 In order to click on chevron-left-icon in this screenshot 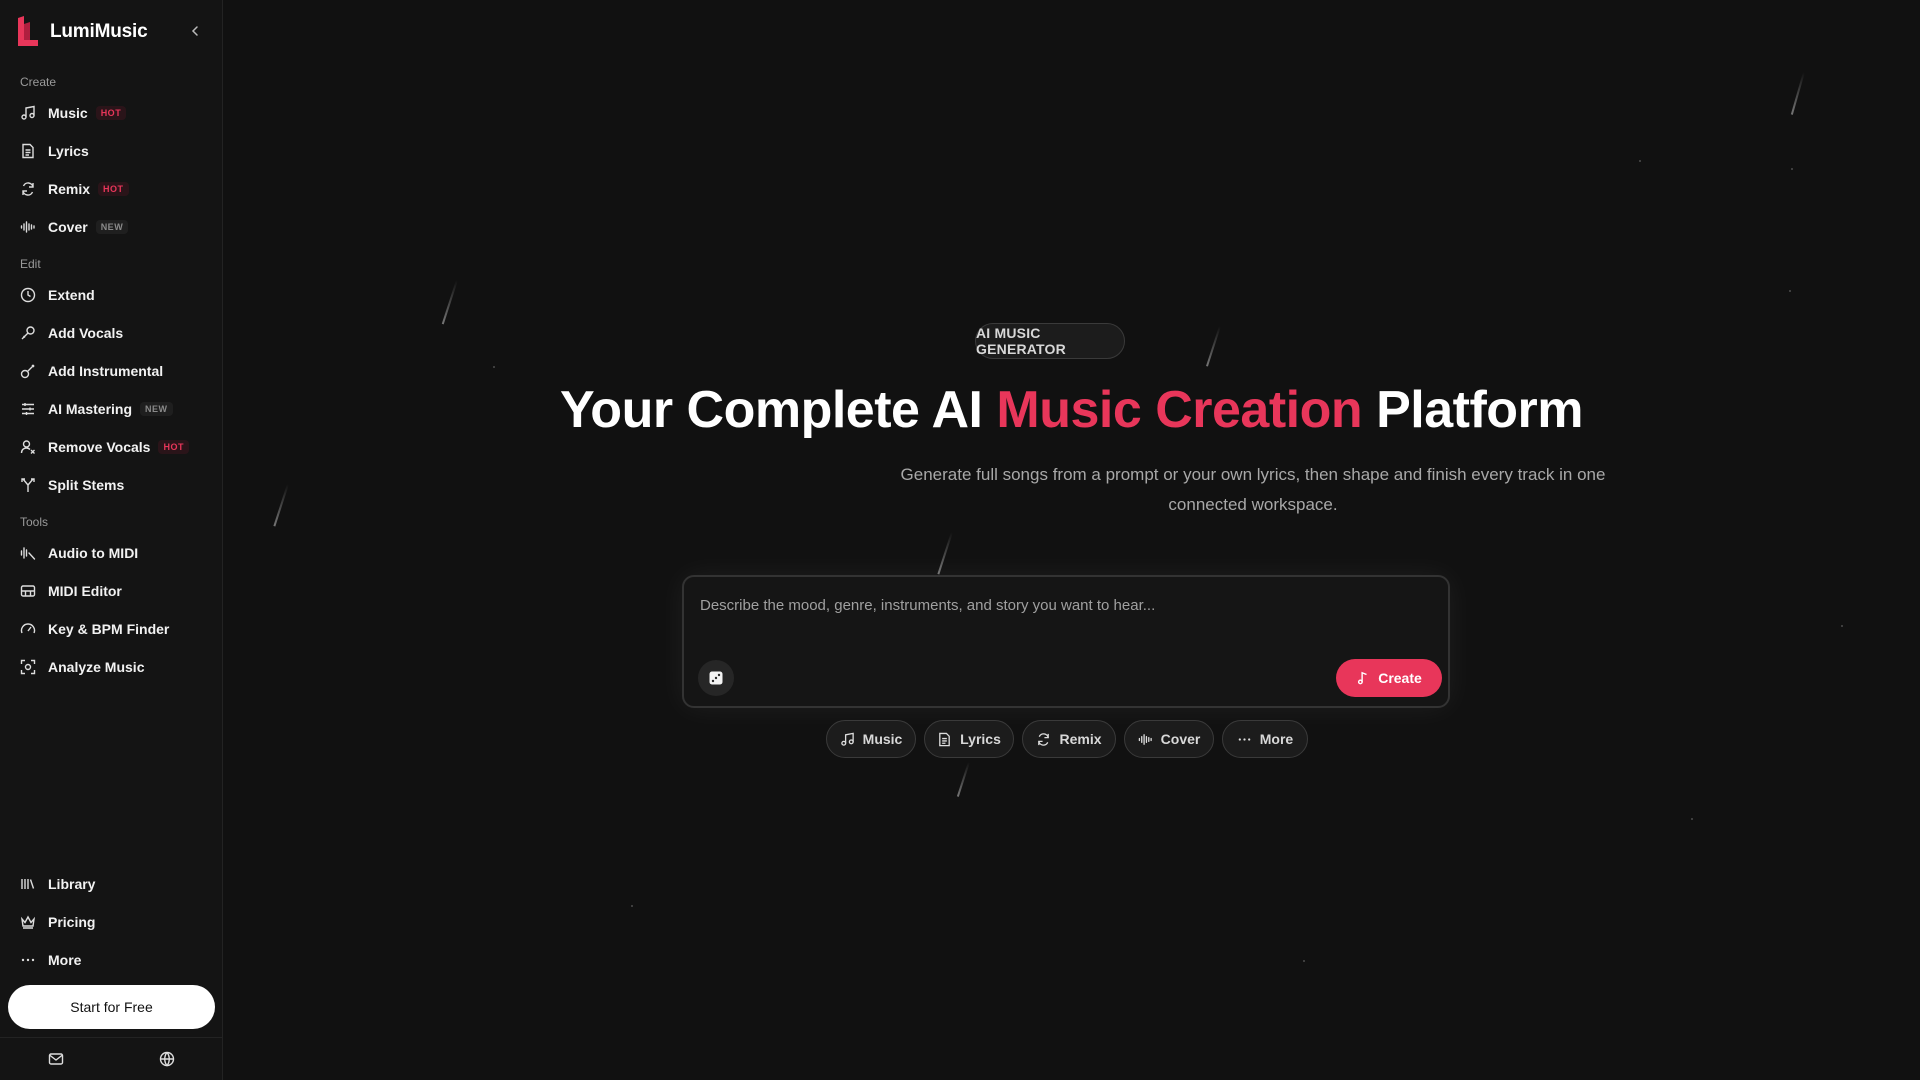, I will do `click(194, 31)`.